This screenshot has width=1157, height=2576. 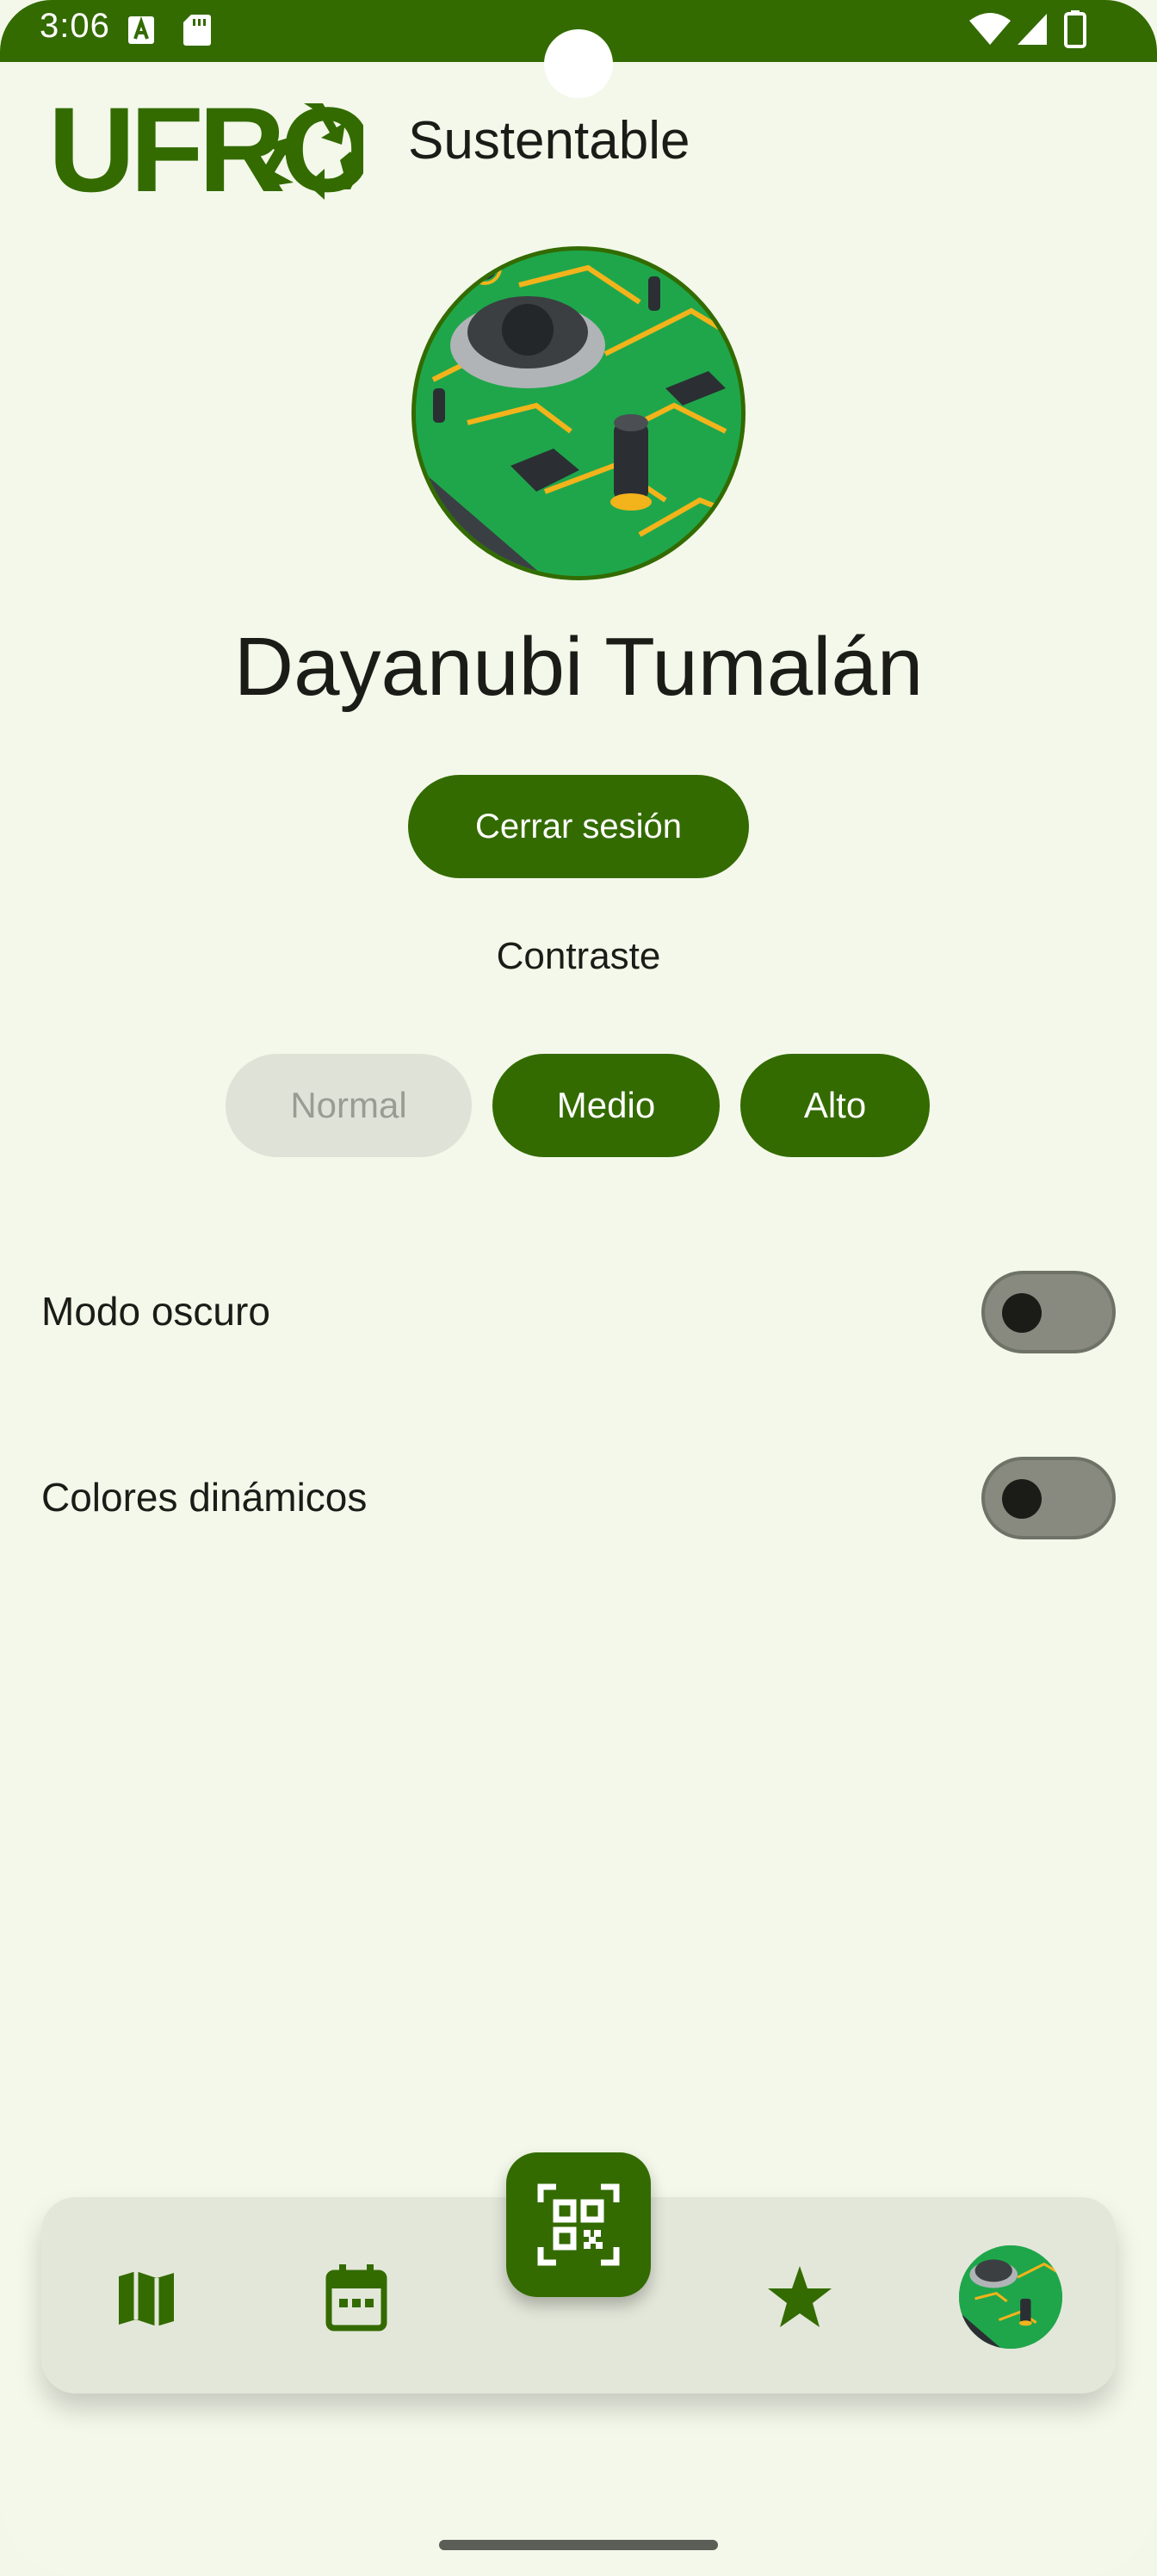 I want to click on circuit-board-image-small, so click(x=1011, y=2297).